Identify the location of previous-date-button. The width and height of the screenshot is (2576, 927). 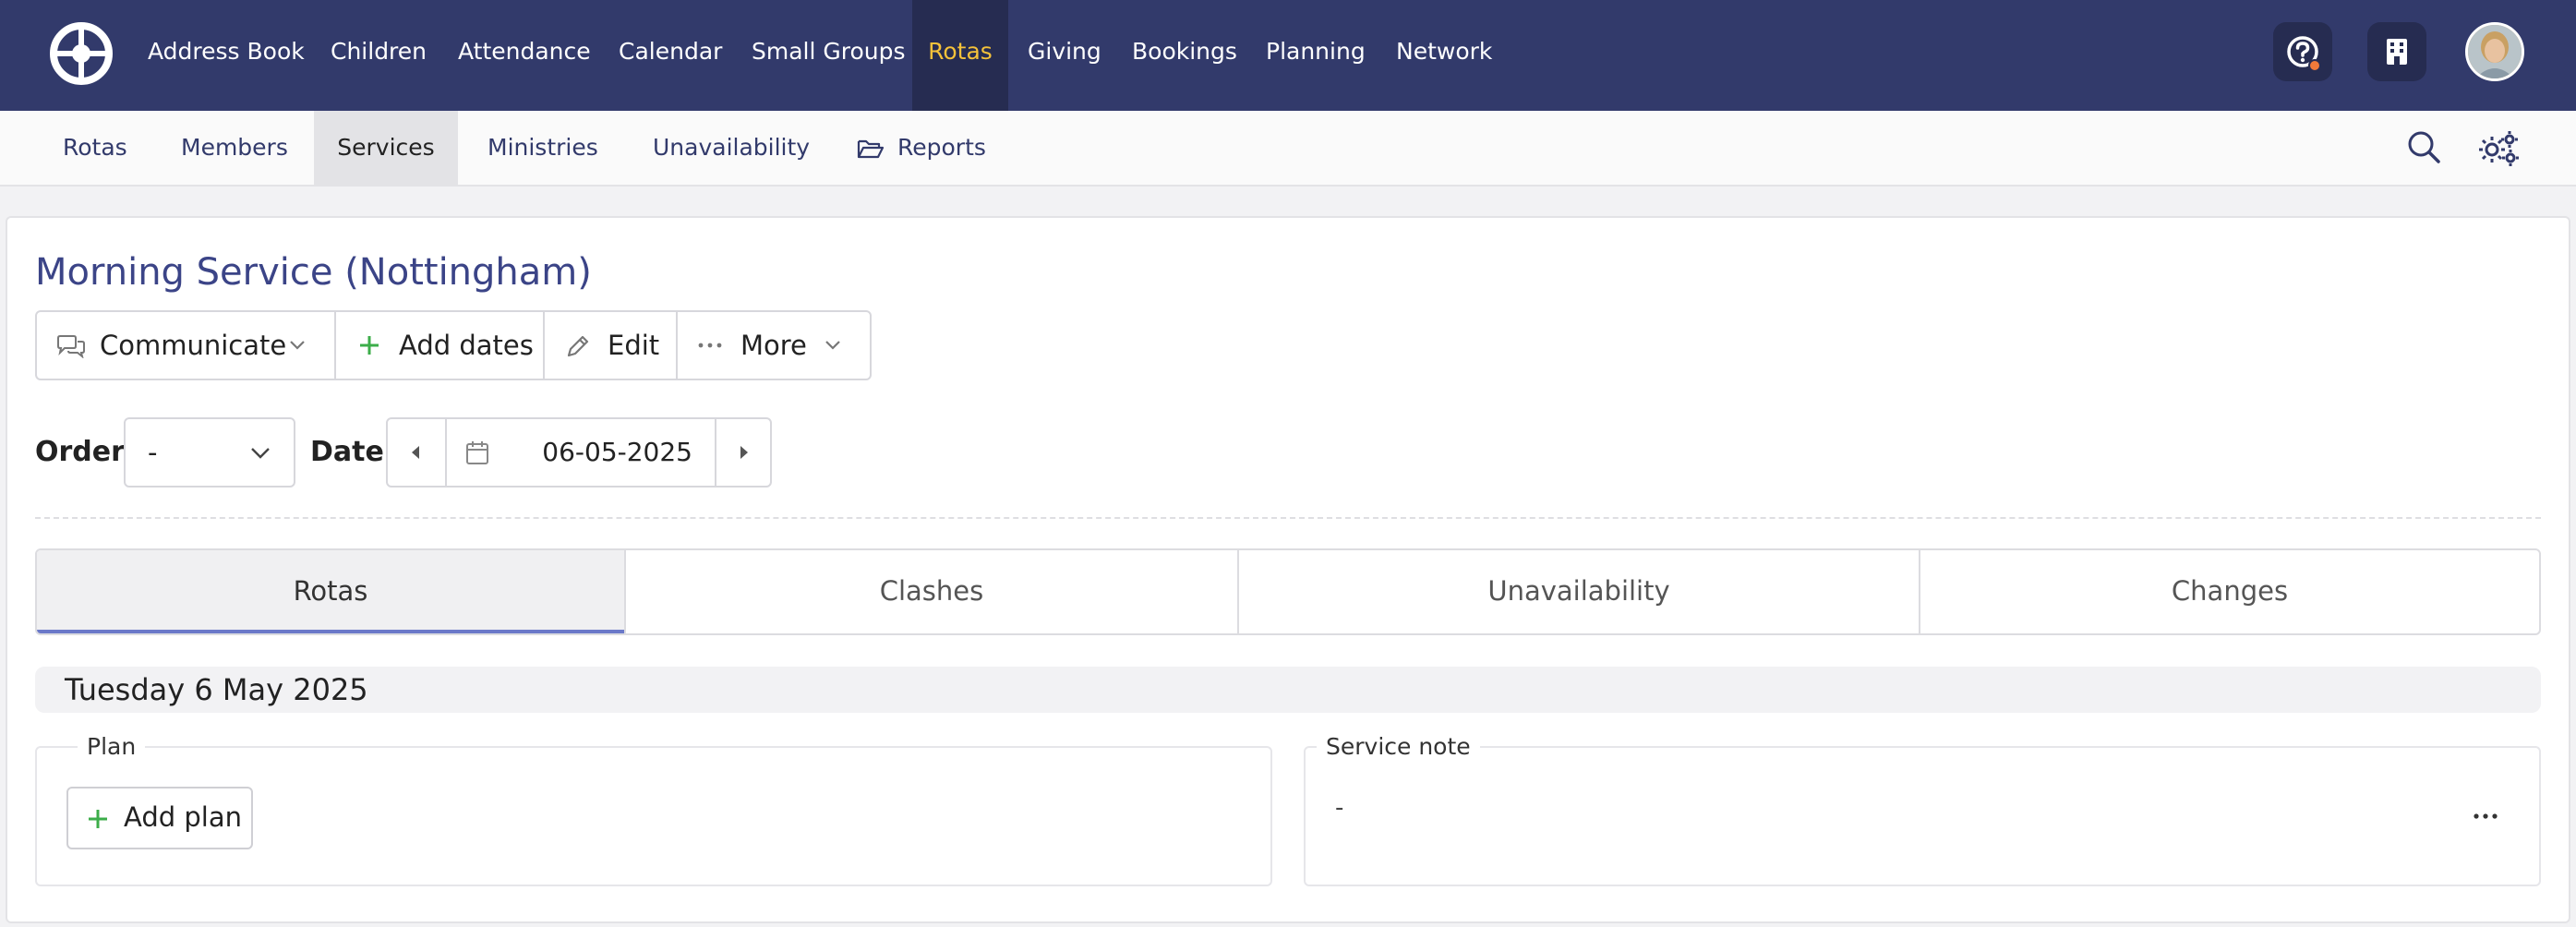
(416, 452).